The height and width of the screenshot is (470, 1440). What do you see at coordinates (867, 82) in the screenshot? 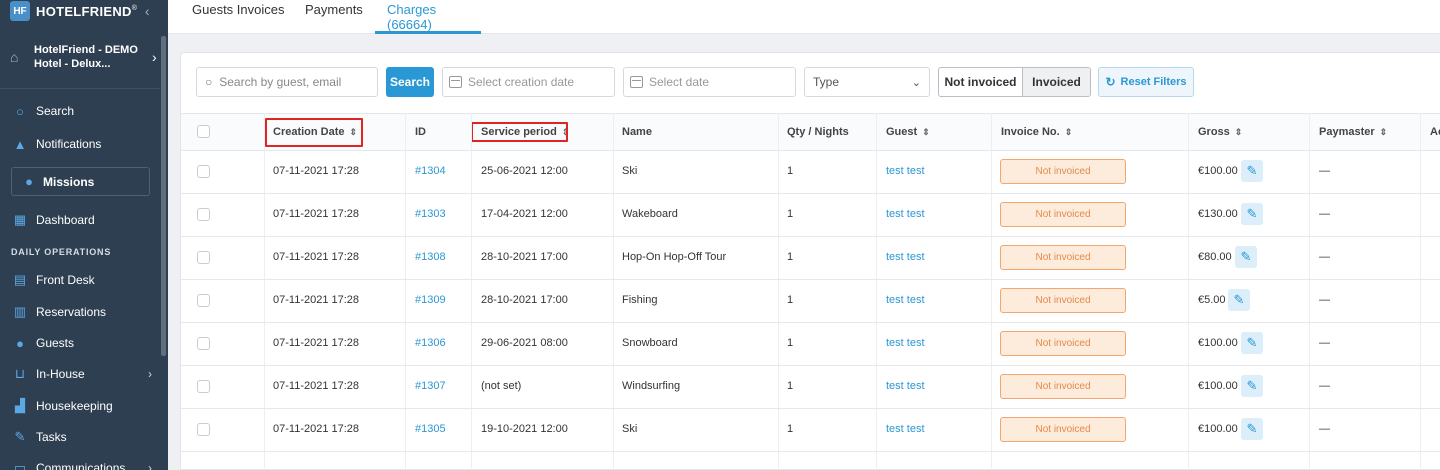
I see `type-select: Type ⌄` at bounding box center [867, 82].